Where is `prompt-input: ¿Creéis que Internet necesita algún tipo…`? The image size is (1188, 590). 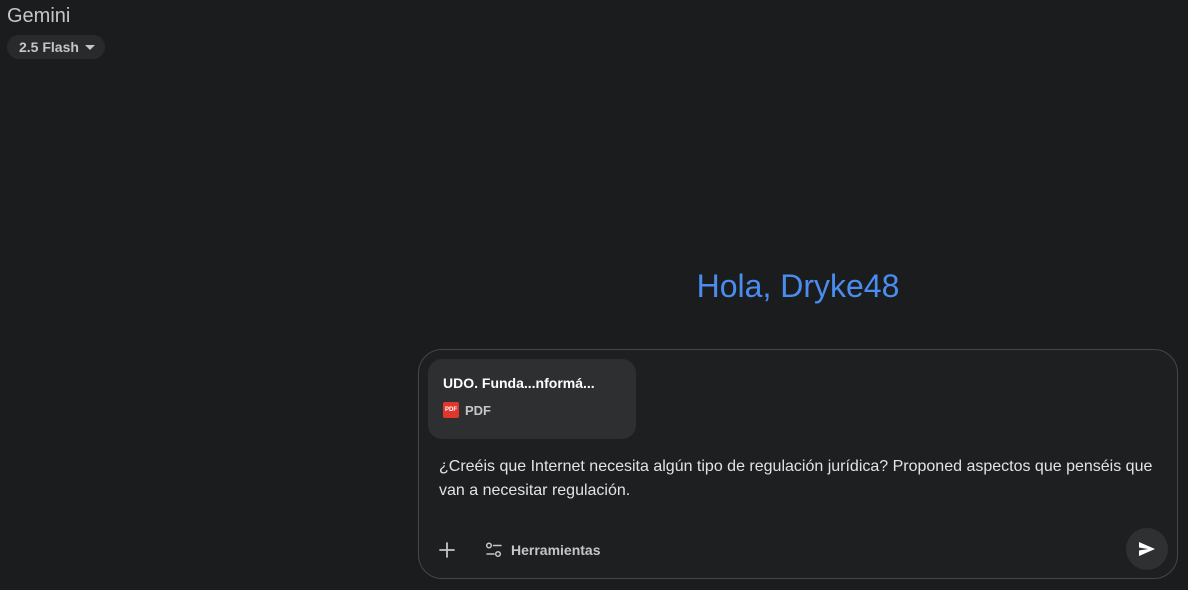
prompt-input: ¿Creéis que Internet necesita algún tipo… is located at coordinates (799, 479).